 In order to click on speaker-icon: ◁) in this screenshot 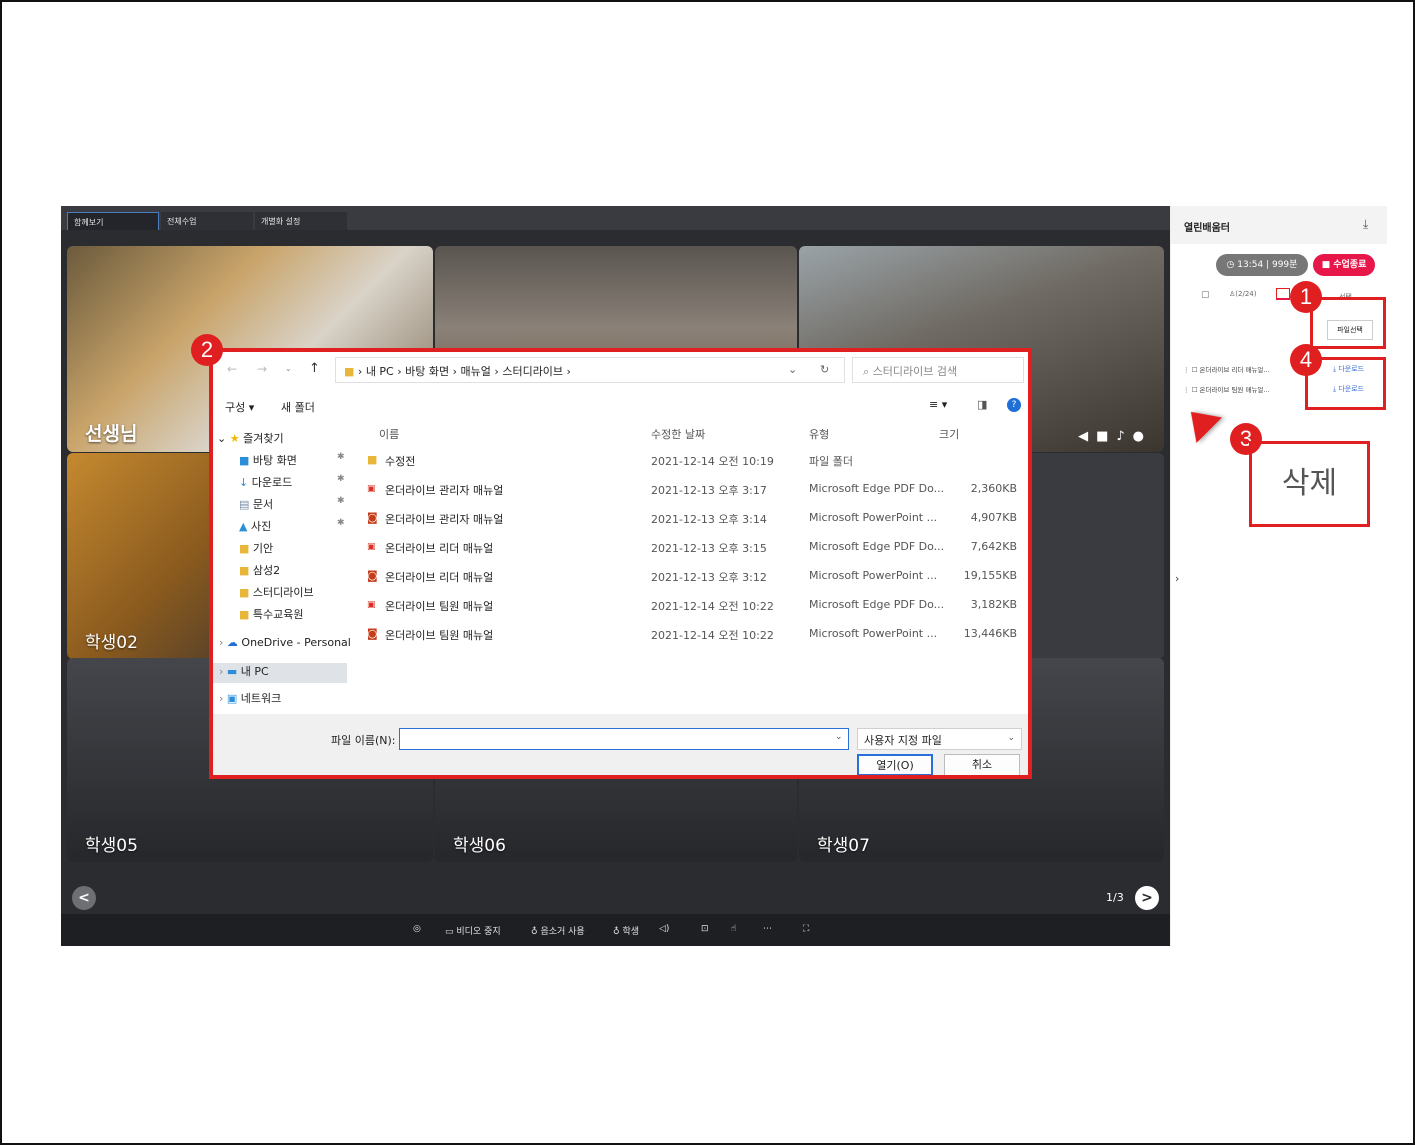, I will do `click(664, 929)`.